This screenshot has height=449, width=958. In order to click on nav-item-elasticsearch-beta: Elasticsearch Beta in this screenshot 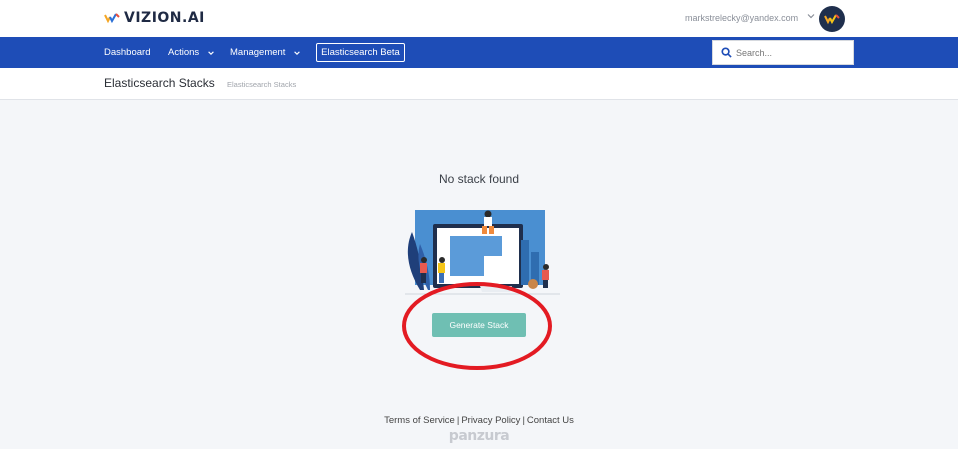, I will do `click(360, 52)`.